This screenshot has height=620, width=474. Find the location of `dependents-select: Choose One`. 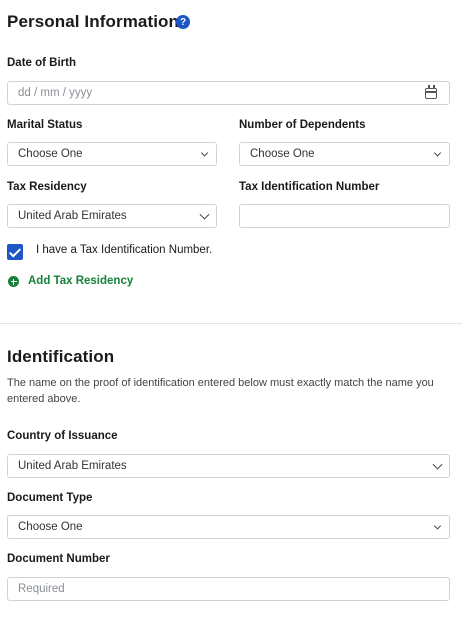

dependents-select: Choose One is located at coordinates (344, 154).